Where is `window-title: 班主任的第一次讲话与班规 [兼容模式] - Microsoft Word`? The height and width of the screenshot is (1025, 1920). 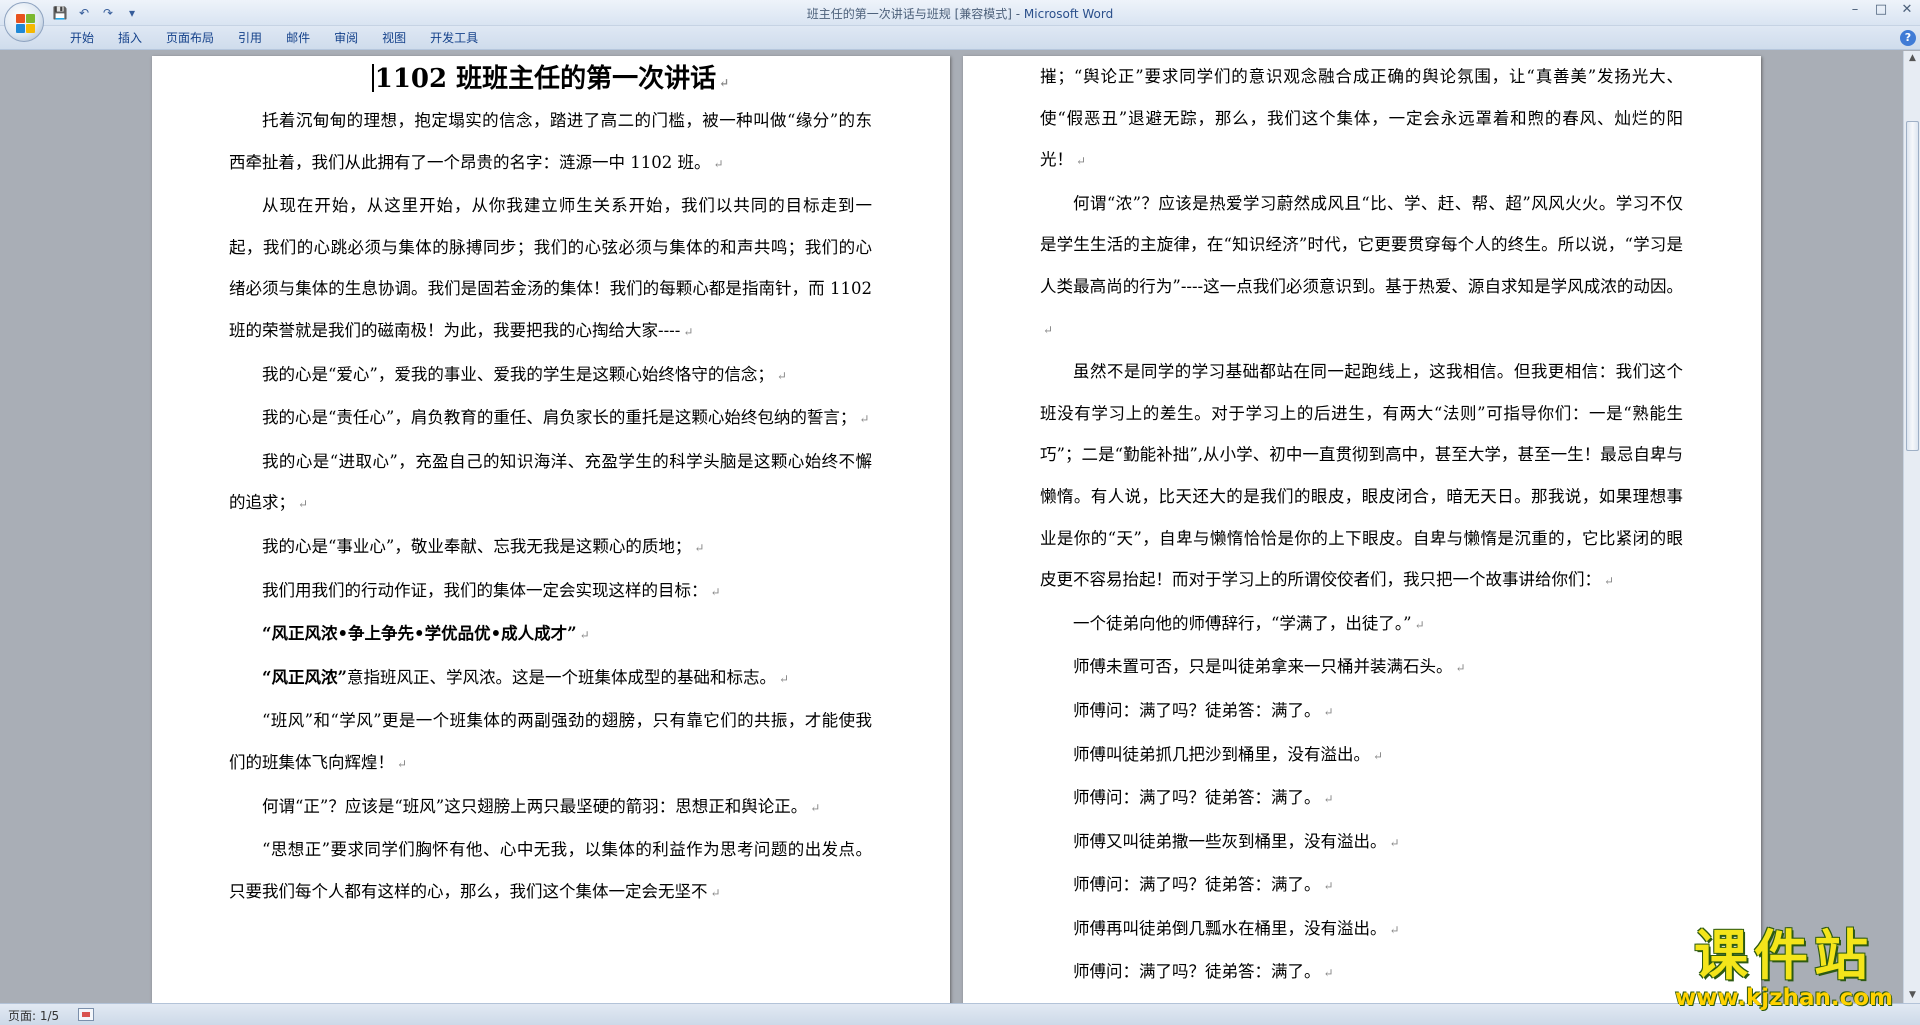 window-title: 班主任的第一次讲话与班规 [兼容模式] - Microsoft Word is located at coordinates (960, 13).